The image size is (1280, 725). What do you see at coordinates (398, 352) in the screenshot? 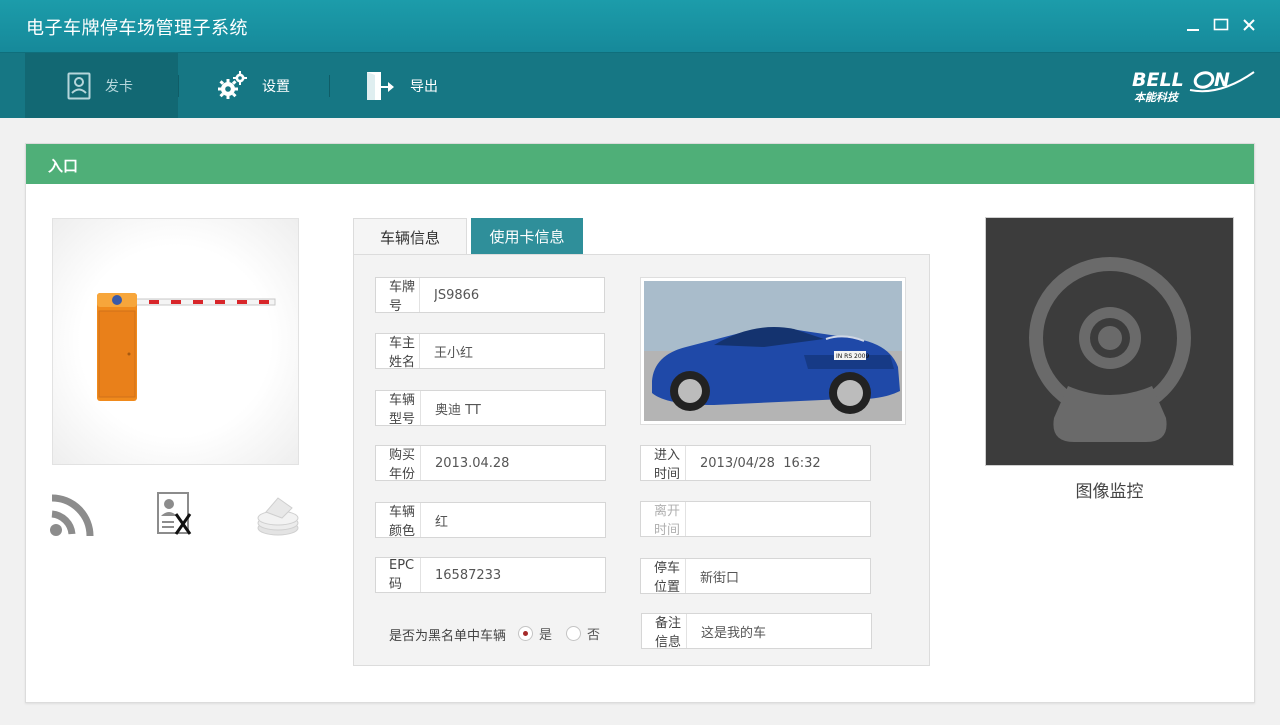
I see `owner-label: 车主姓名` at bounding box center [398, 352].